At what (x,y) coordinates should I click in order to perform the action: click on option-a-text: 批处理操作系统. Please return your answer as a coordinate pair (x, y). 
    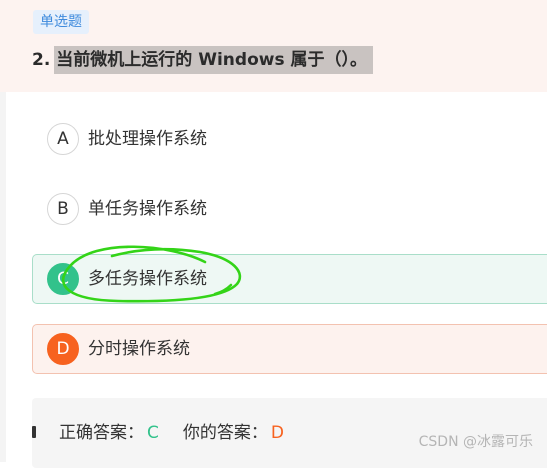
    Looking at the image, I should click on (147, 139).